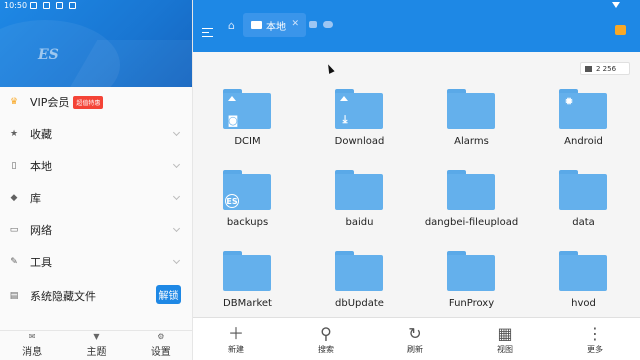  Describe the element at coordinates (32, 345) in the screenshot. I see `tab-messages: ✉ 消息` at that location.